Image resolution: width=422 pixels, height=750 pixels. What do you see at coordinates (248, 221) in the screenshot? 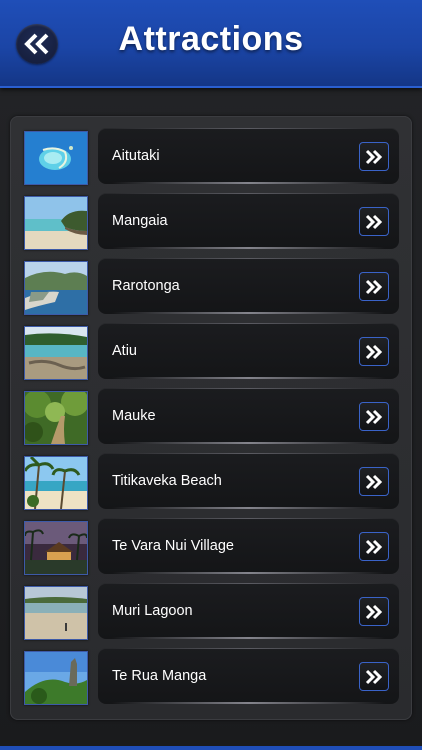
I see `attraction-bar: Mangaia` at bounding box center [248, 221].